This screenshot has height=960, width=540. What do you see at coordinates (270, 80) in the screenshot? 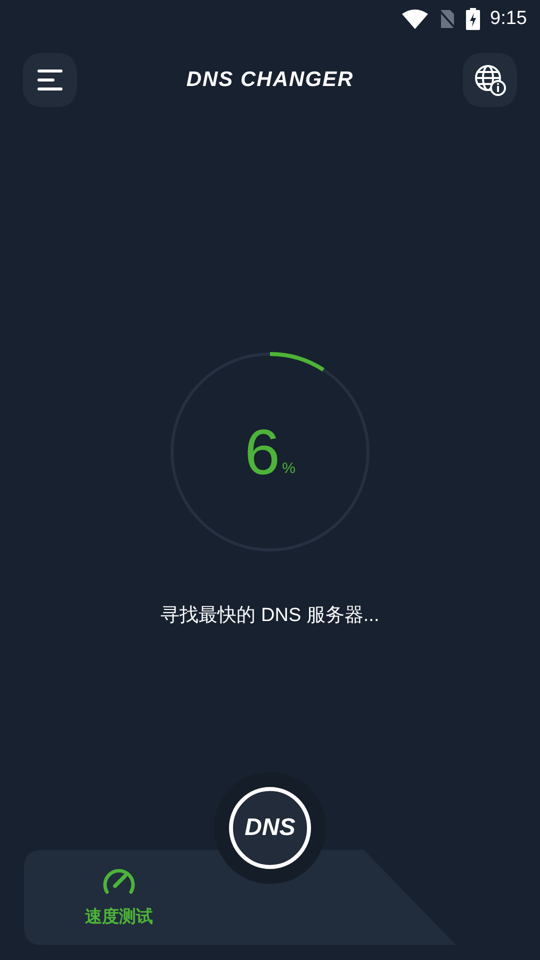
I see `app-title: DNS CHANGER` at bounding box center [270, 80].